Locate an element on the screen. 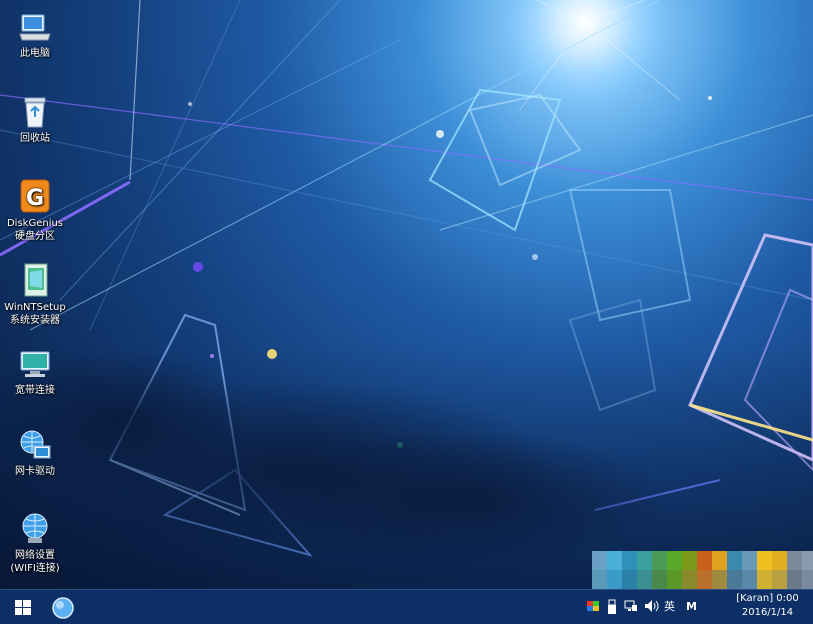 The height and width of the screenshot is (624, 813). svg-text: G is located at coordinates (35, 198).